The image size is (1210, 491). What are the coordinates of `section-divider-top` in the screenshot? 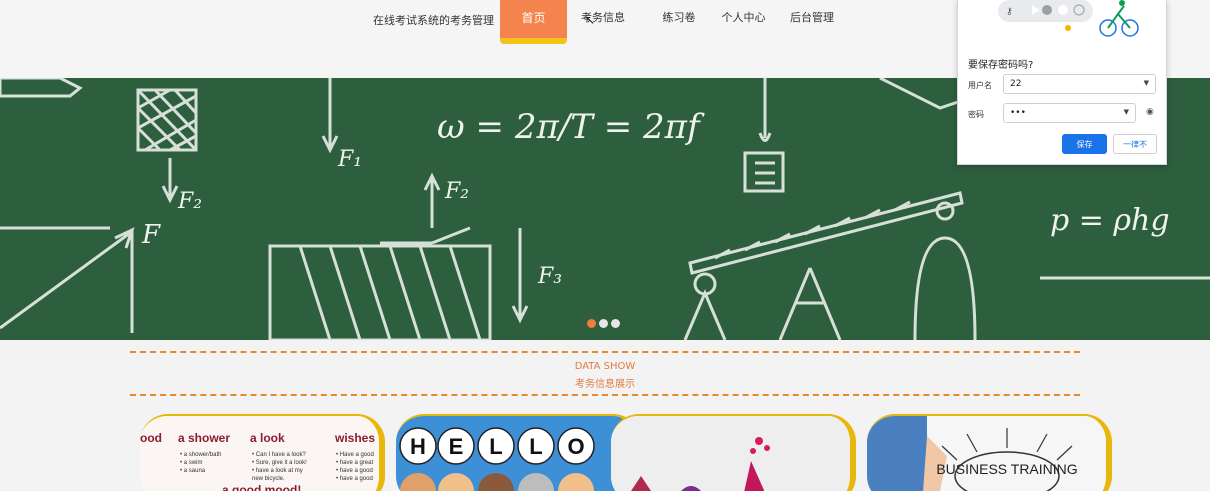 It's located at (605, 352).